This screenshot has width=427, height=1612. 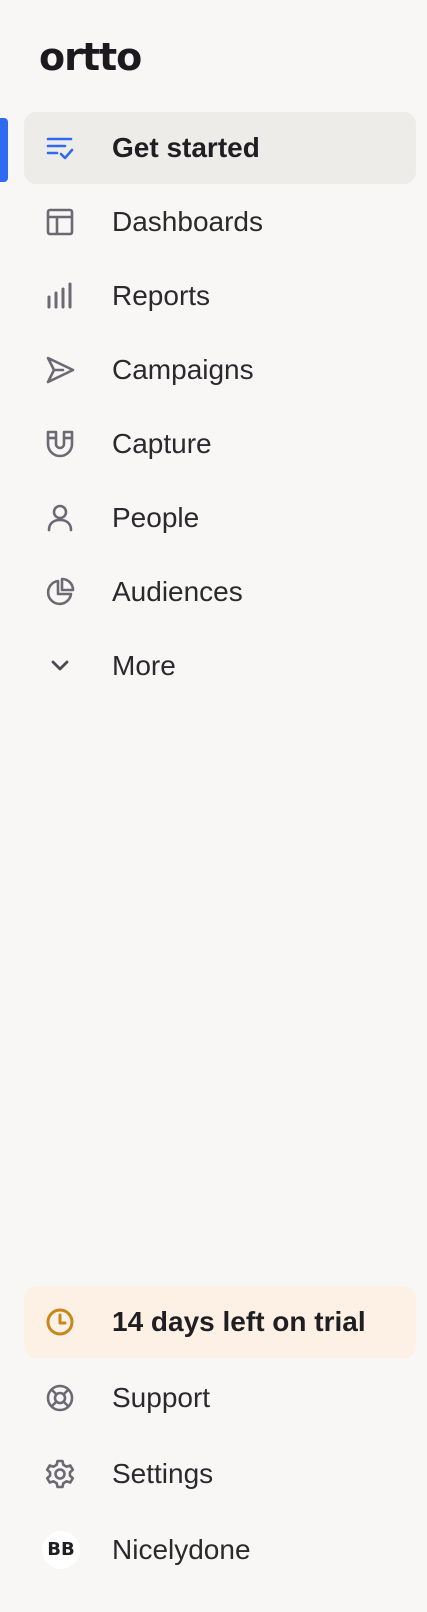 I want to click on trial-banner: 14 days left on trial, so click(x=220, y=1322).